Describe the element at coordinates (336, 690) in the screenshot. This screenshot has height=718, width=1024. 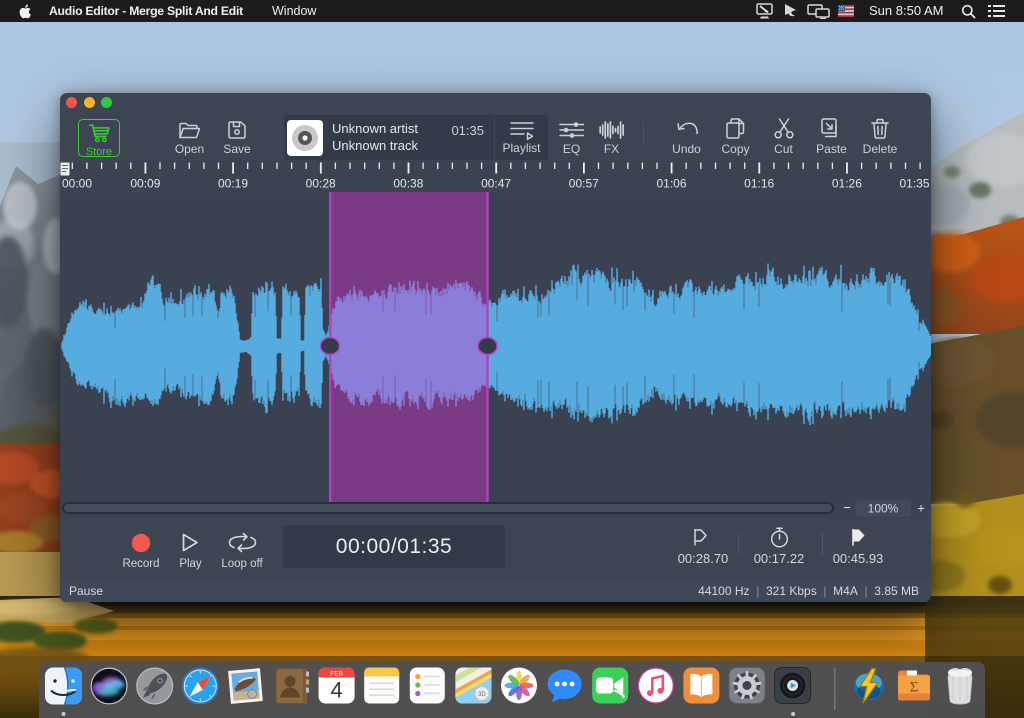
I see `svg-text: 4` at that location.